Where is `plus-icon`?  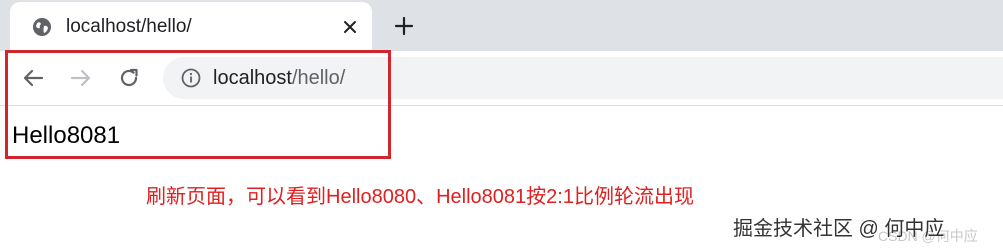 plus-icon is located at coordinates (404, 26).